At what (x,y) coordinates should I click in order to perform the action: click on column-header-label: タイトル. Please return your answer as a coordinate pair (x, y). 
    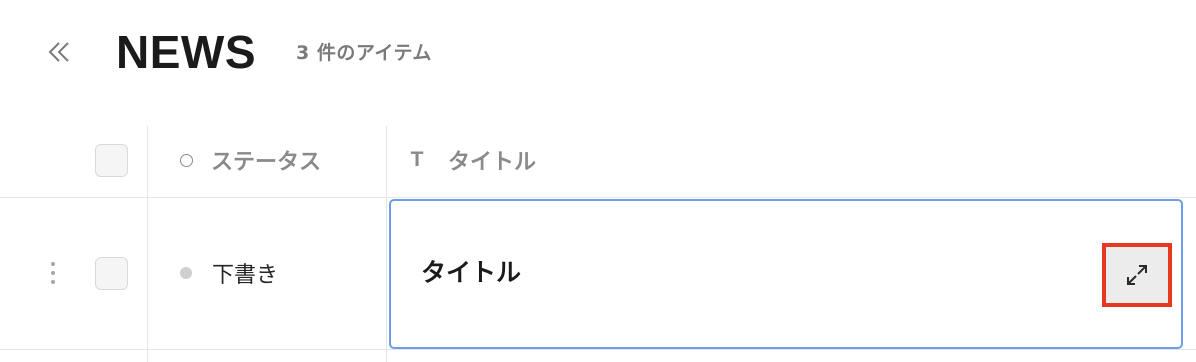
    Looking at the image, I should click on (492, 162).